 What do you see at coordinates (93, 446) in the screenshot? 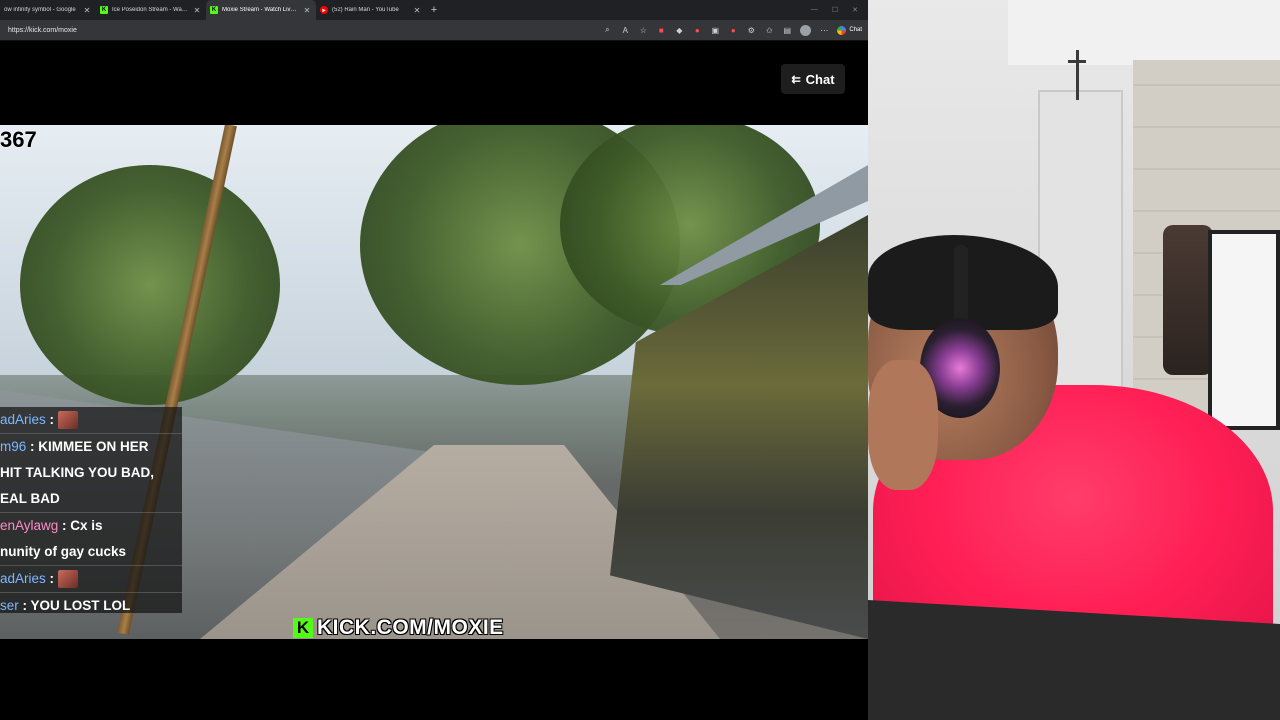
I see `chat-text: KIMMEE ON HER` at bounding box center [93, 446].